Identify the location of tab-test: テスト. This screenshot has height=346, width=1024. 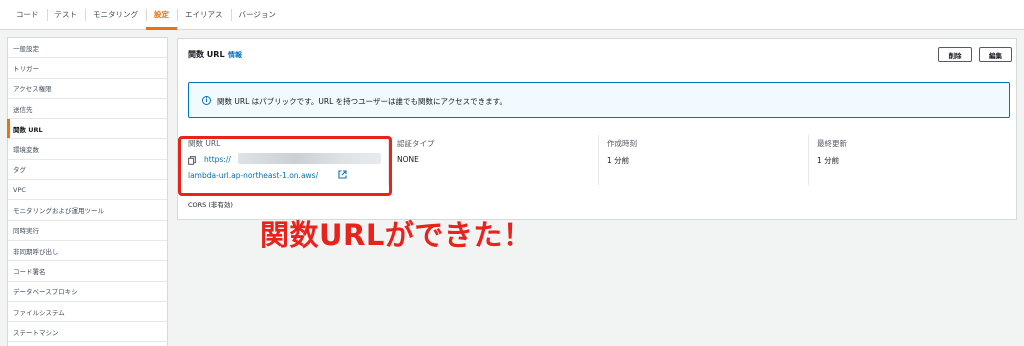
(66, 14).